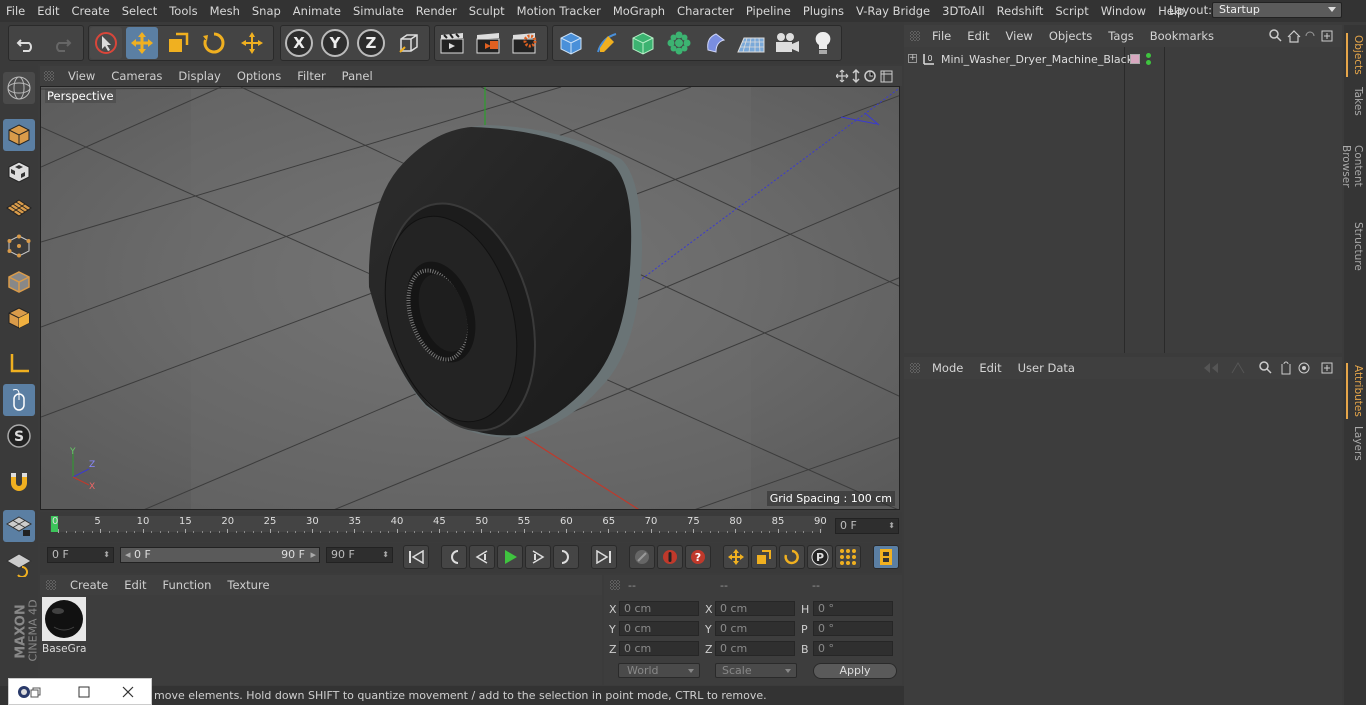 The height and width of the screenshot is (705, 1366). What do you see at coordinates (941, 36) in the screenshot?
I see `object-menu-file: File` at bounding box center [941, 36].